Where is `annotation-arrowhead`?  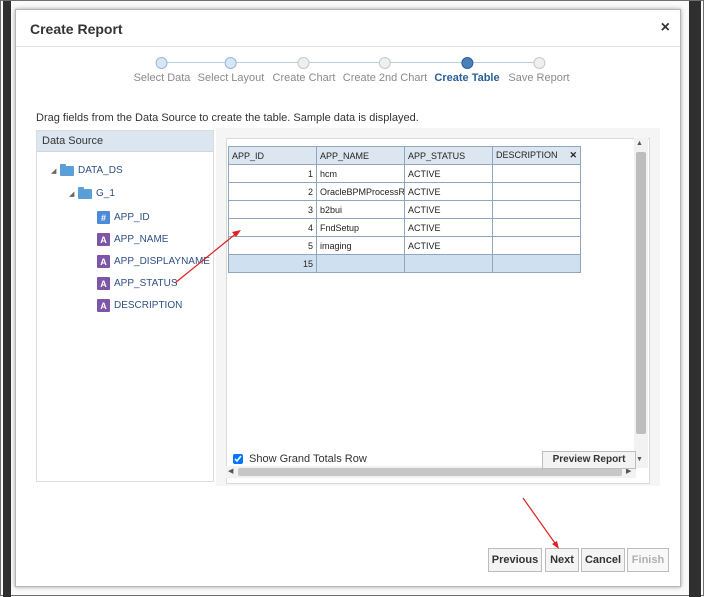
annotation-arrowhead is located at coordinates (555, 545).